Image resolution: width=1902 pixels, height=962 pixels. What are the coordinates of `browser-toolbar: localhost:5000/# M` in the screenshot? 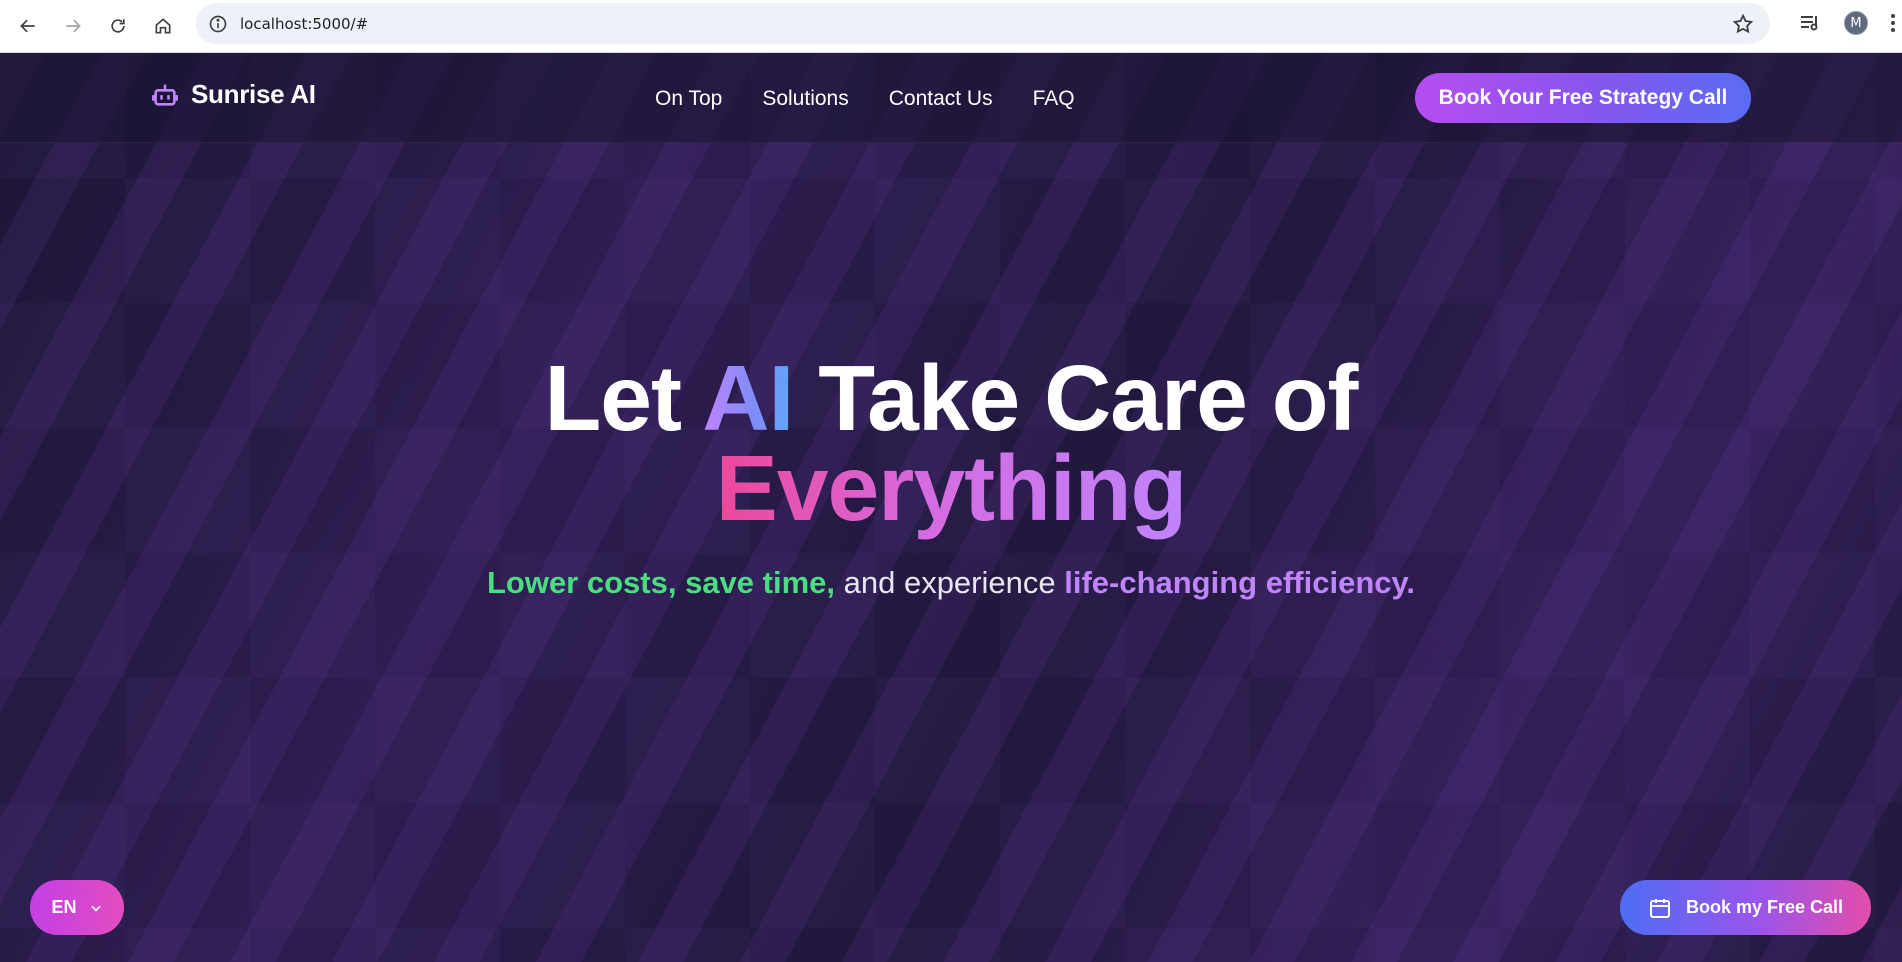 It's located at (951, 26).